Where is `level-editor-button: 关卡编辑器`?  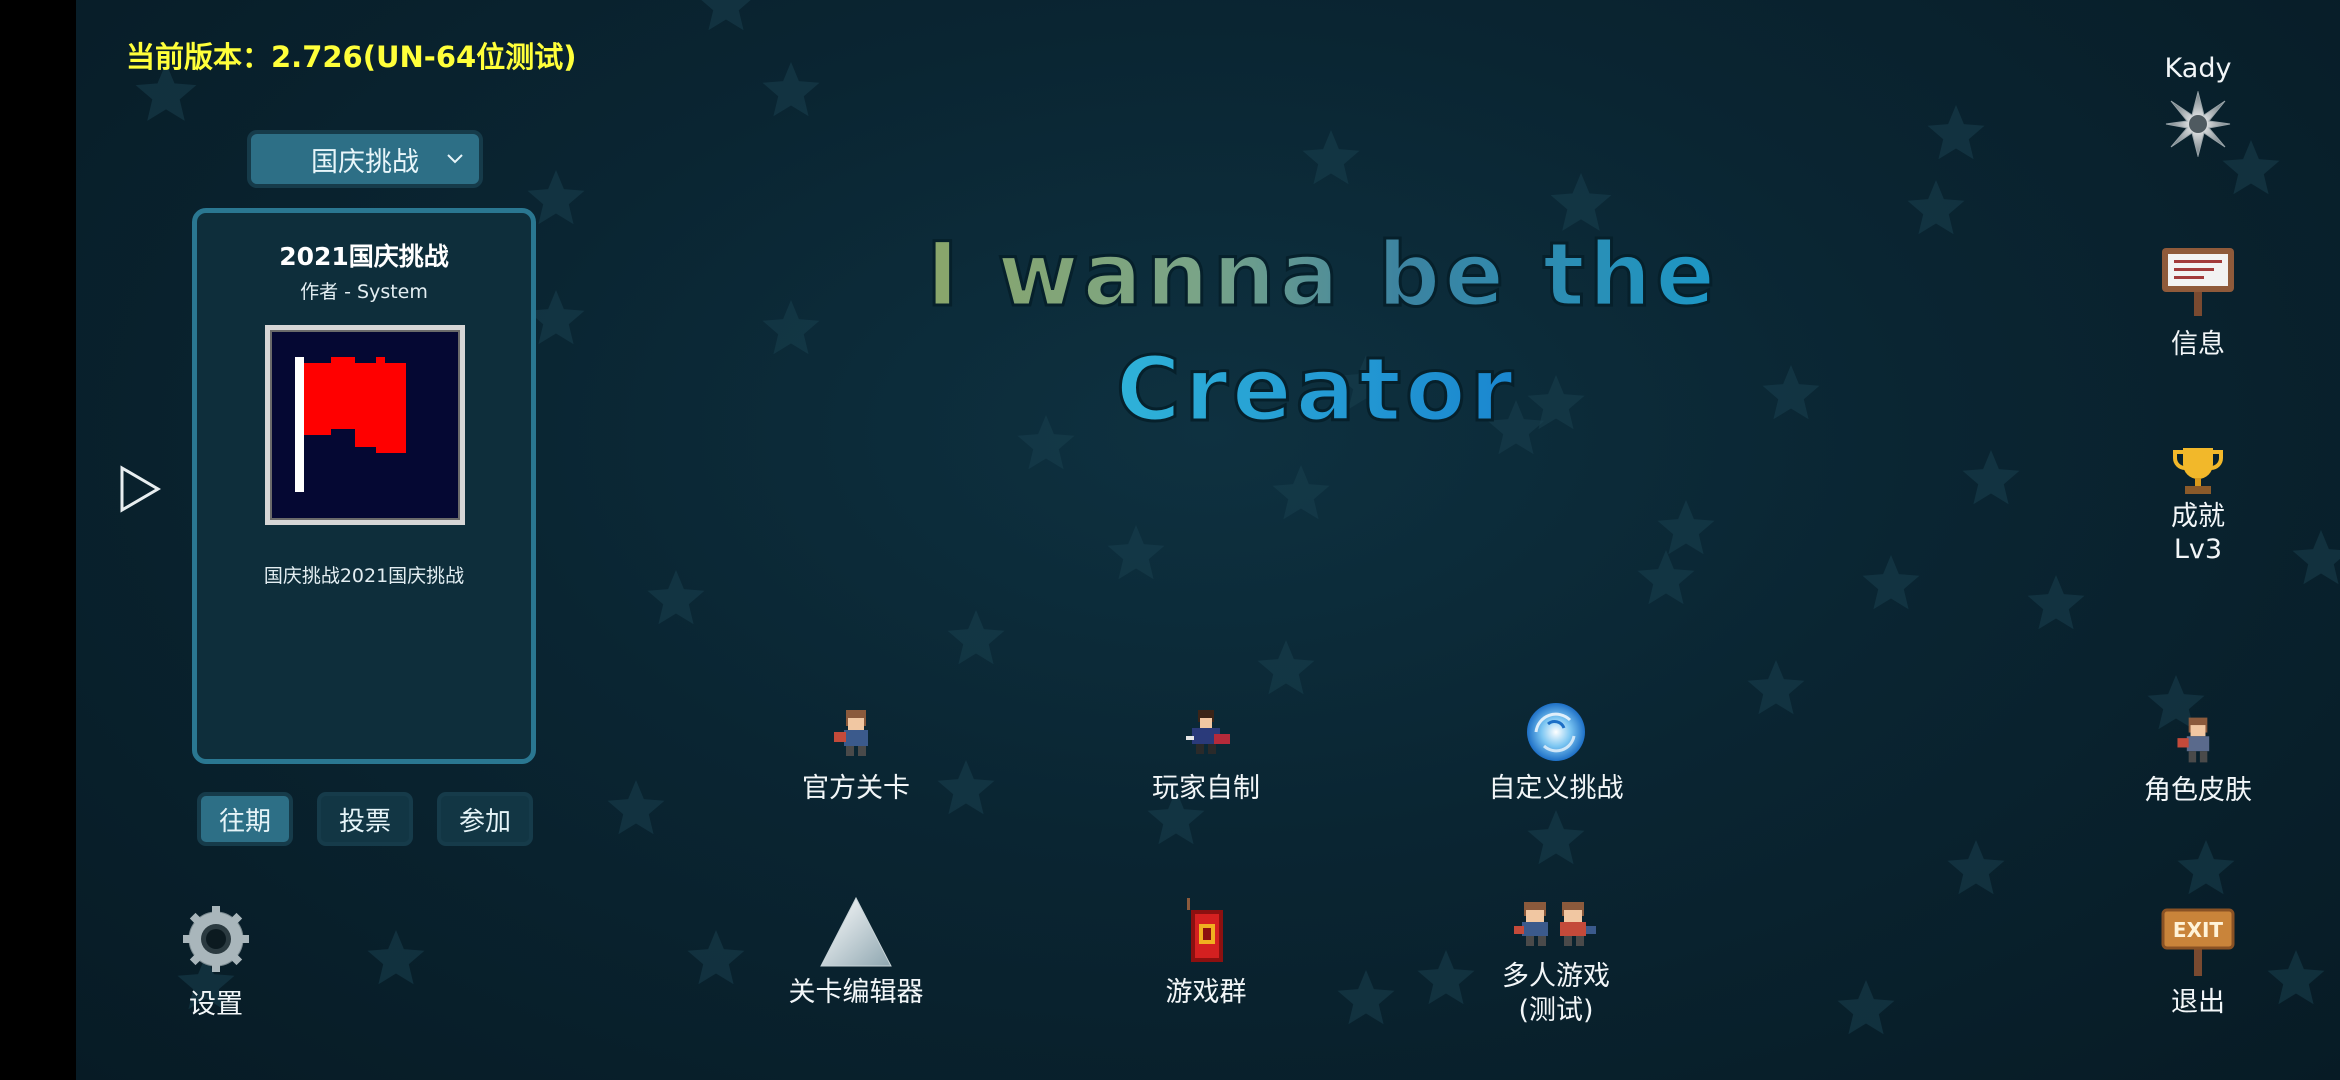 level-editor-button: 关卡编辑器 is located at coordinates (856, 953).